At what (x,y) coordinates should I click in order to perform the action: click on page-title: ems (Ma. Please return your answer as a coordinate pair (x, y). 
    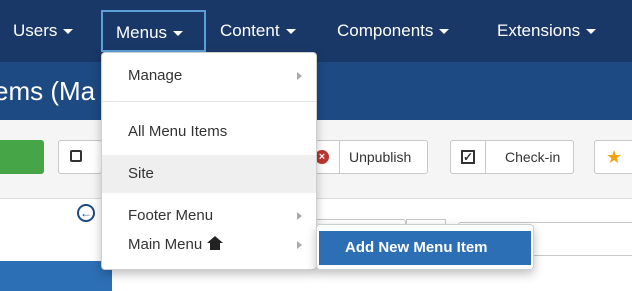
    Looking at the image, I should click on (48, 91).